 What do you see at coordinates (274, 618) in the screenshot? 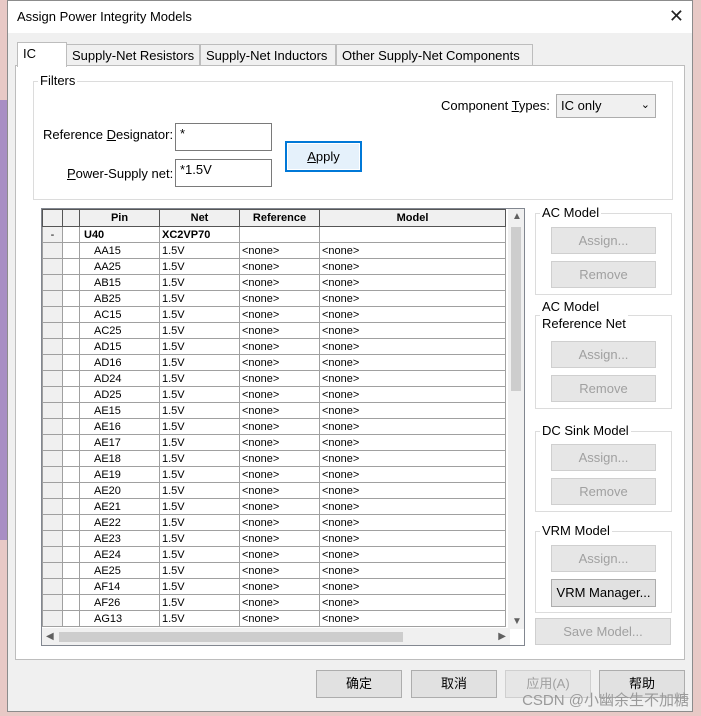
I see `table-row: AG13 1.5V <none> <none>` at bounding box center [274, 618].